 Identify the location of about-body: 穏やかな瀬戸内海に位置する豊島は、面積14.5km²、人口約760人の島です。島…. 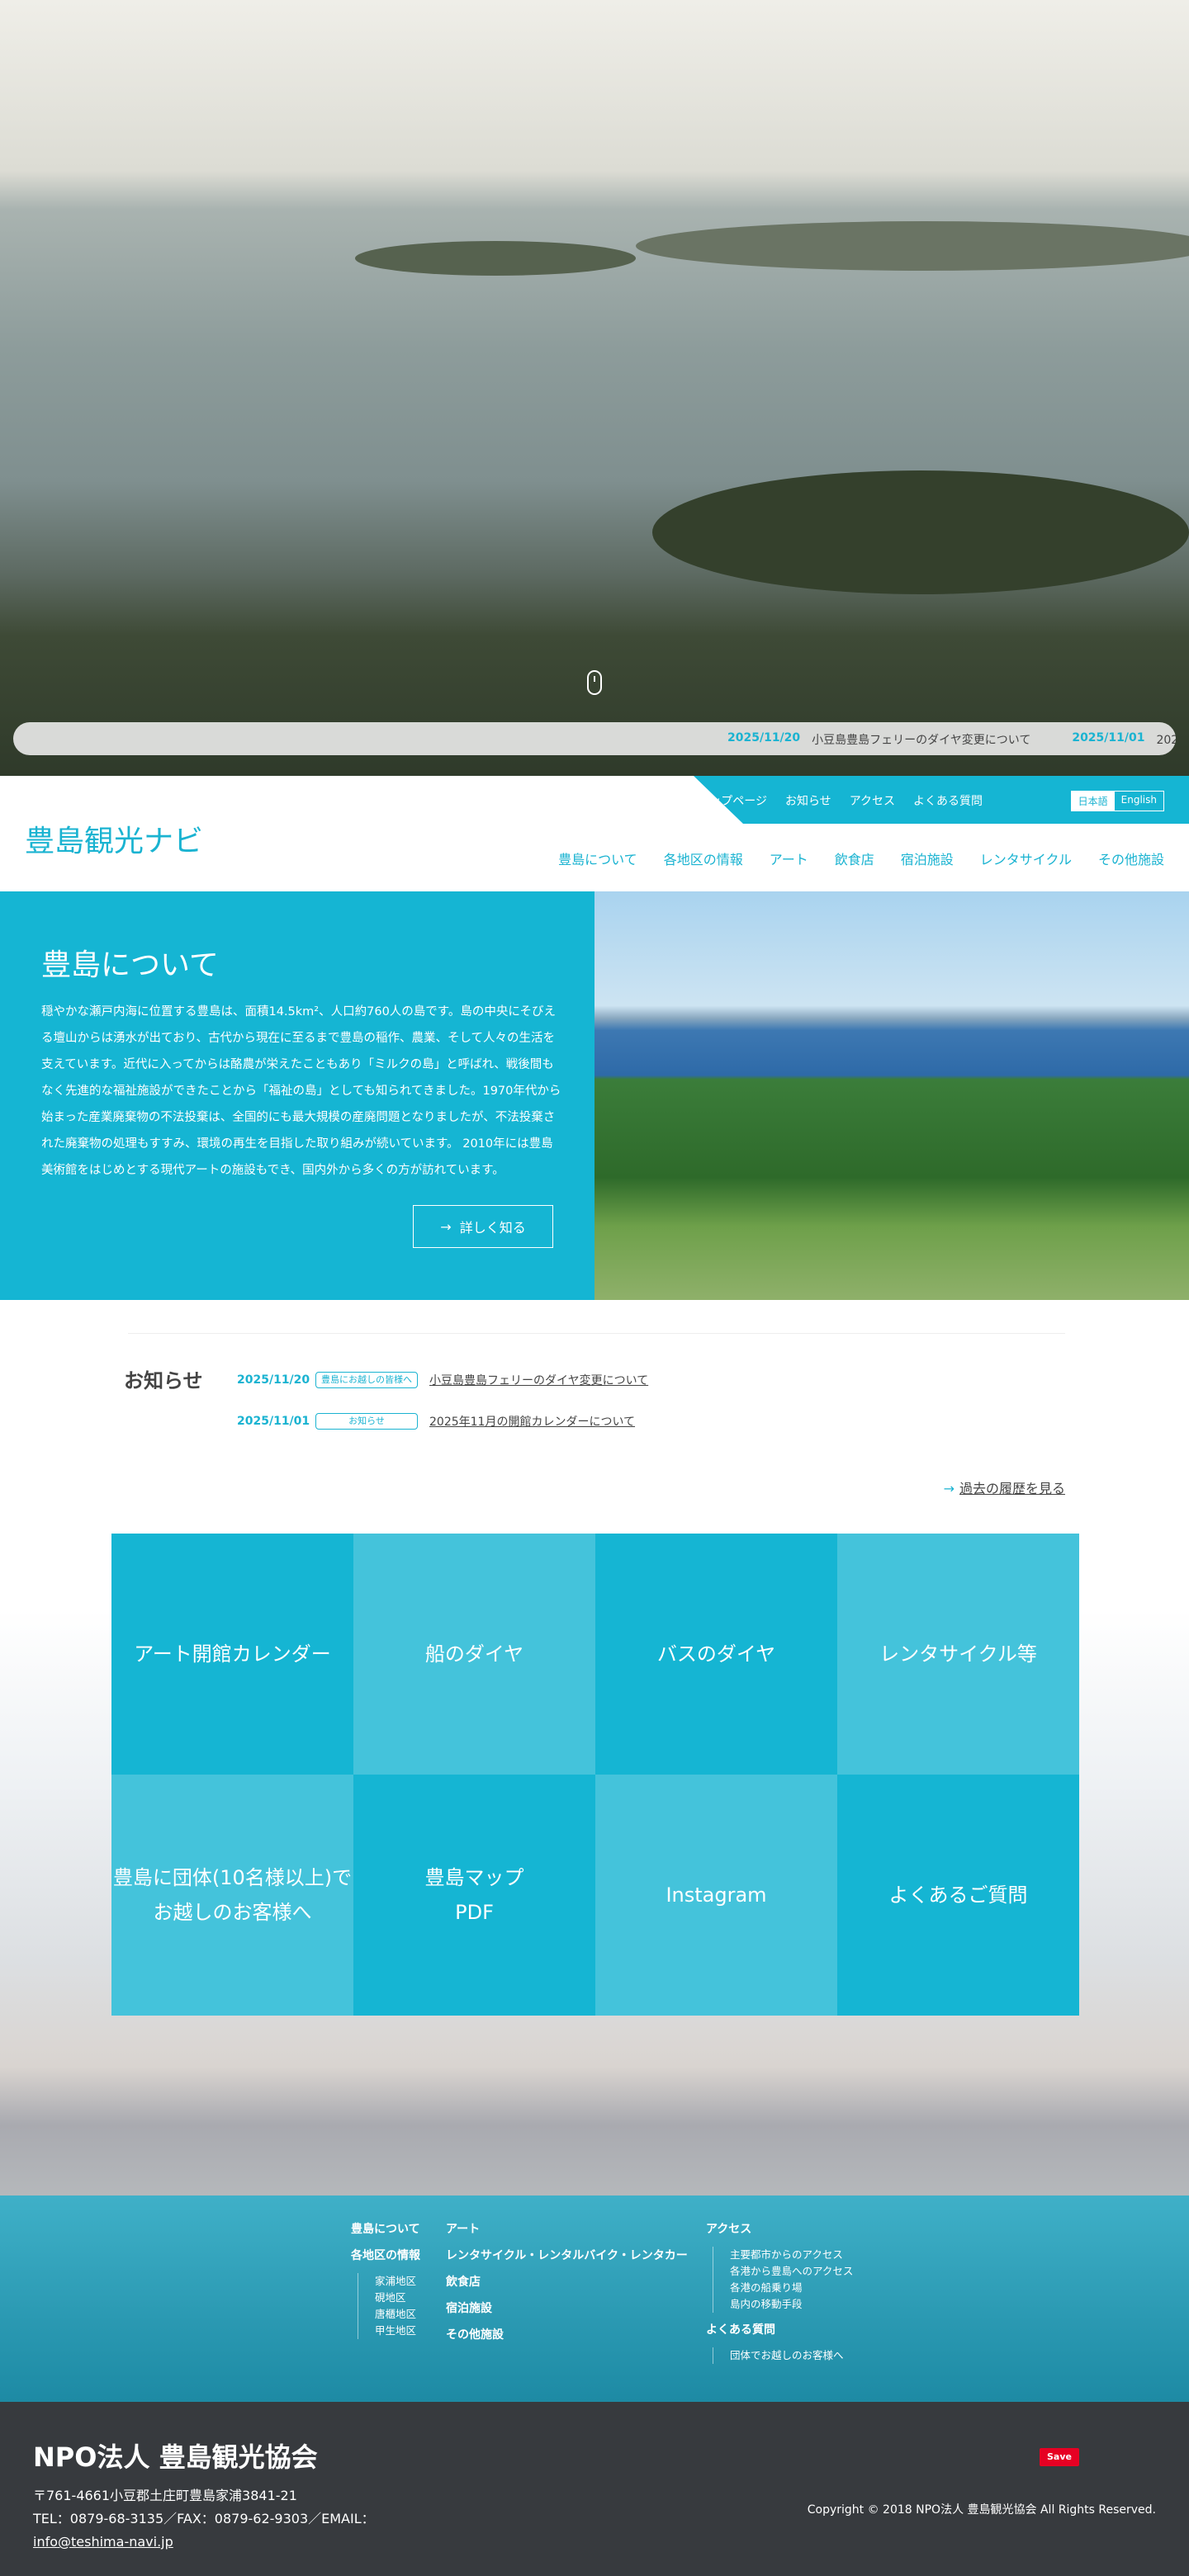
(301, 1091).